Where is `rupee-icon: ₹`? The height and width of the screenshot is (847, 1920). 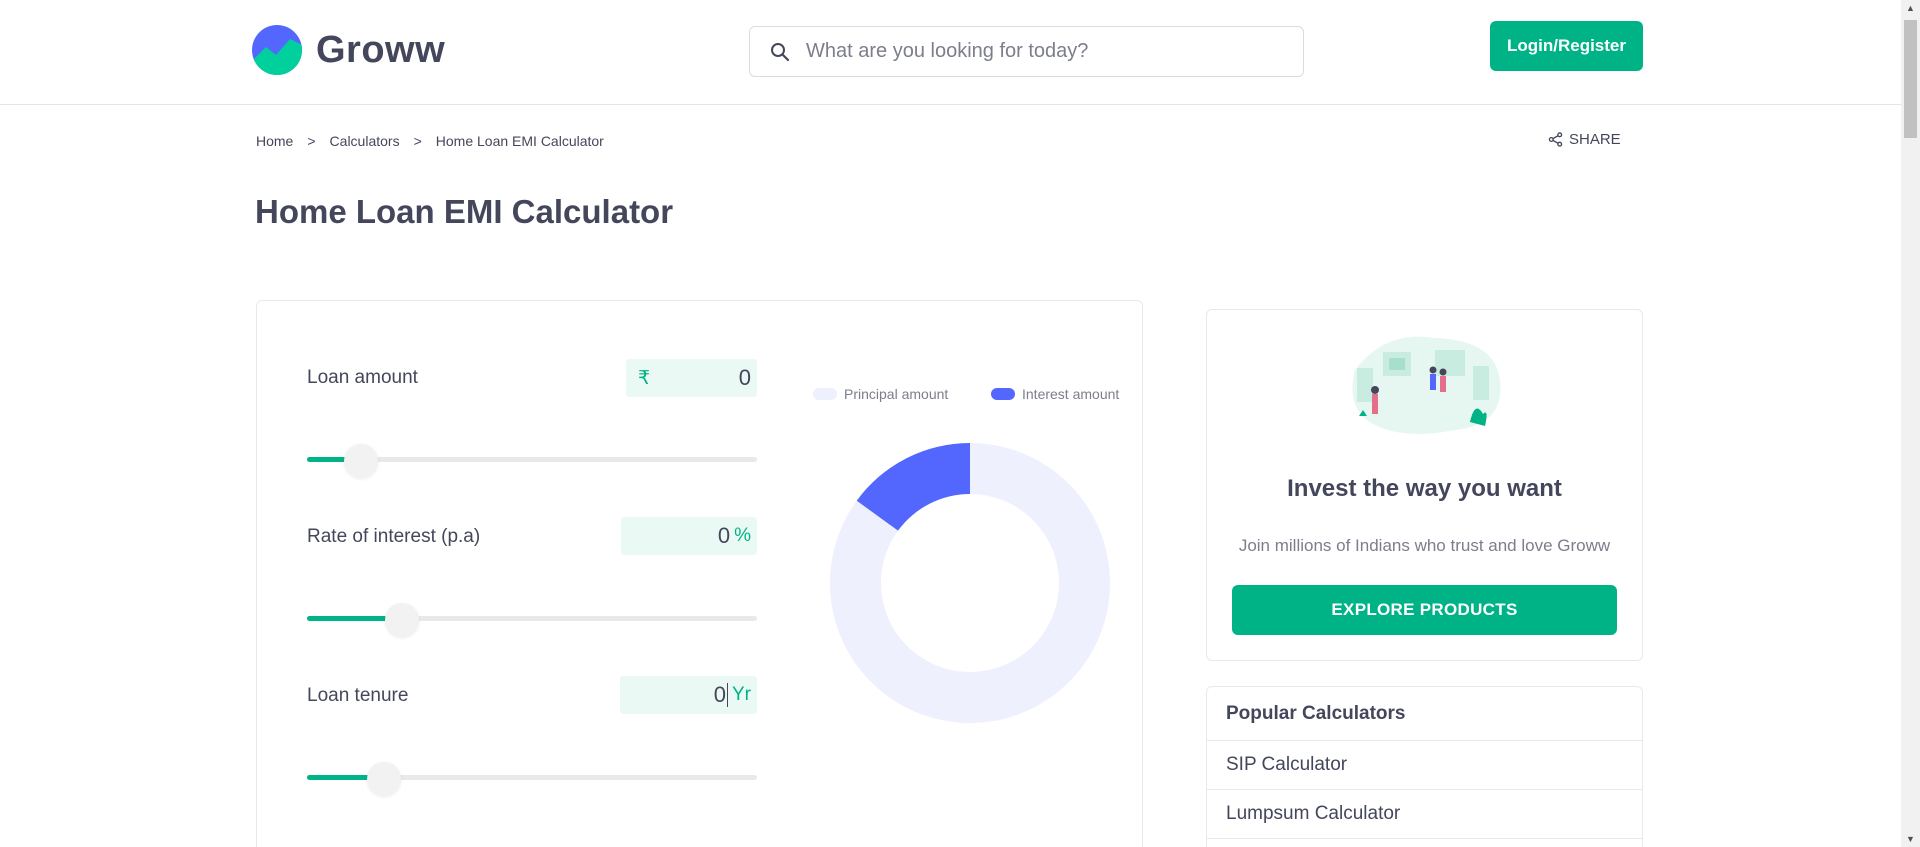 rupee-icon: ₹ is located at coordinates (644, 378).